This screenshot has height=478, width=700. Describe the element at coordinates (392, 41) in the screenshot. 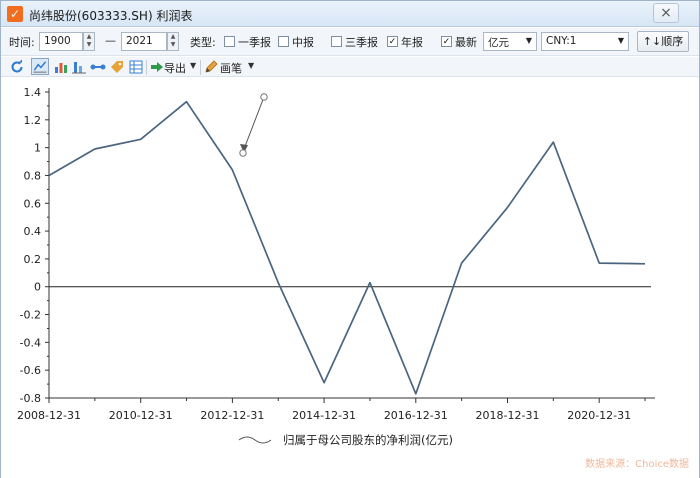

I see `checkbox-annual: ✓` at that location.